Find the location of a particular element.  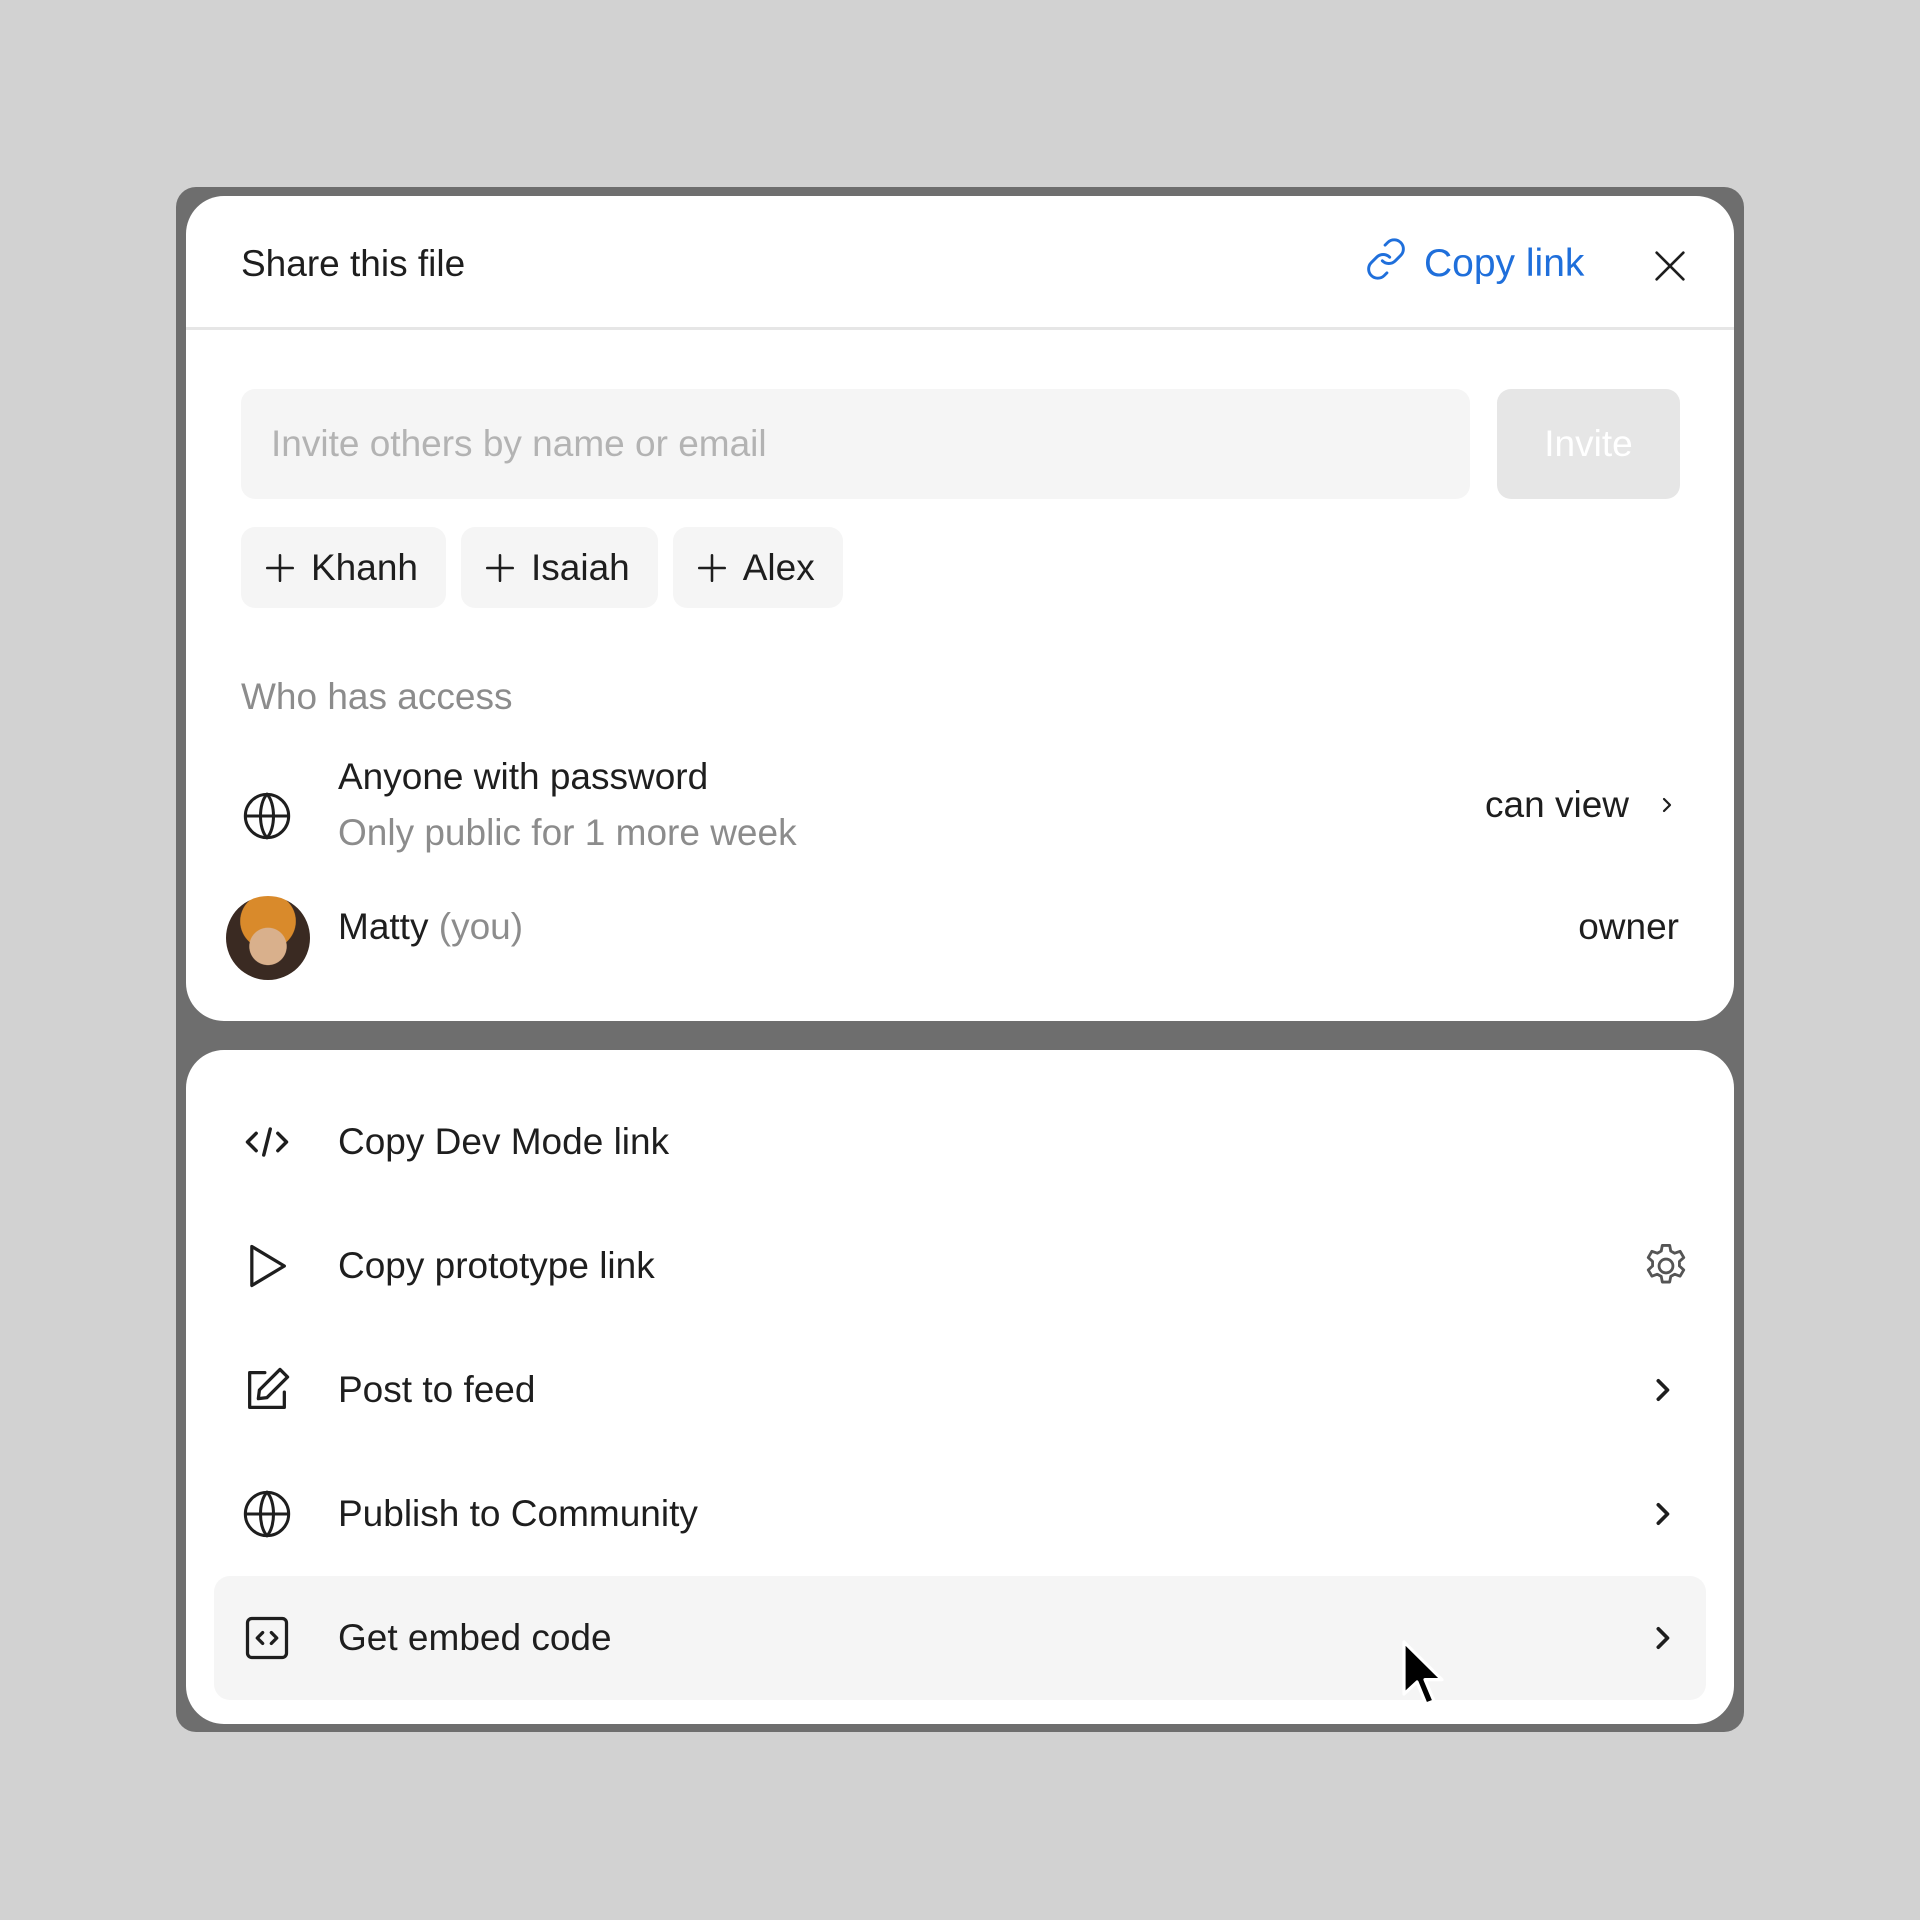

copy-link-button: Copy link is located at coordinates (1474, 264).